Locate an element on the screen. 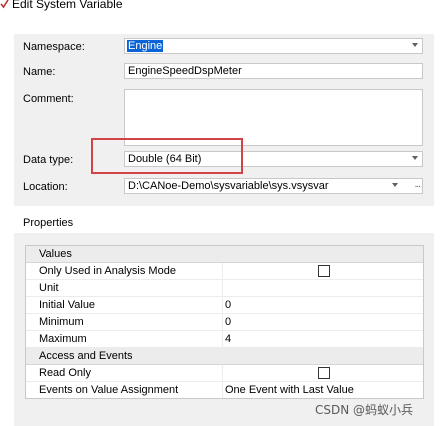 The width and height of the screenshot is (445, 426). section-header-access-events: Access and Events is located at coordinates (224, 356).